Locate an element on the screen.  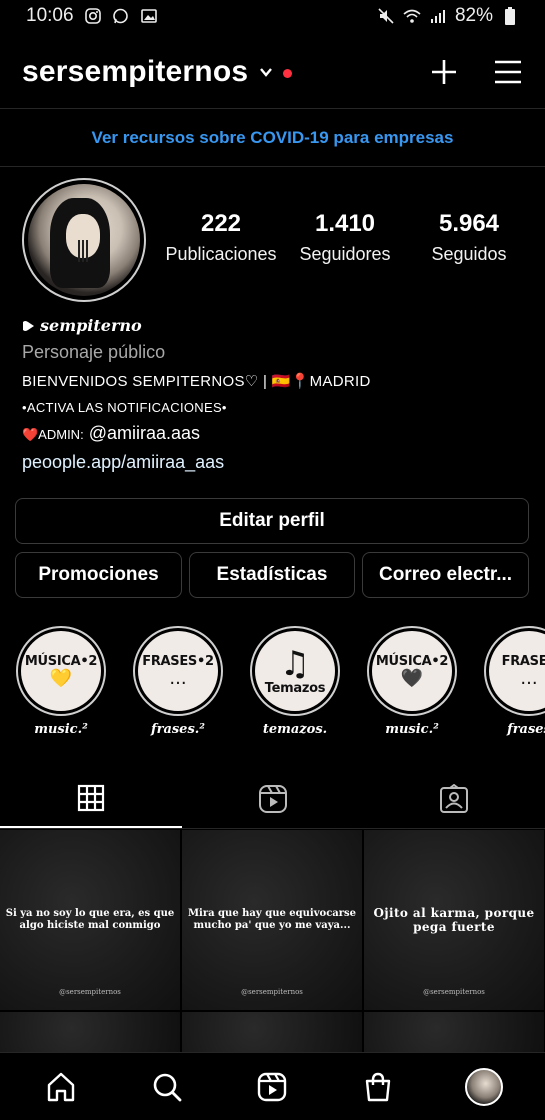
highlight-caption: temazos. is located at coordinates (295, 729).